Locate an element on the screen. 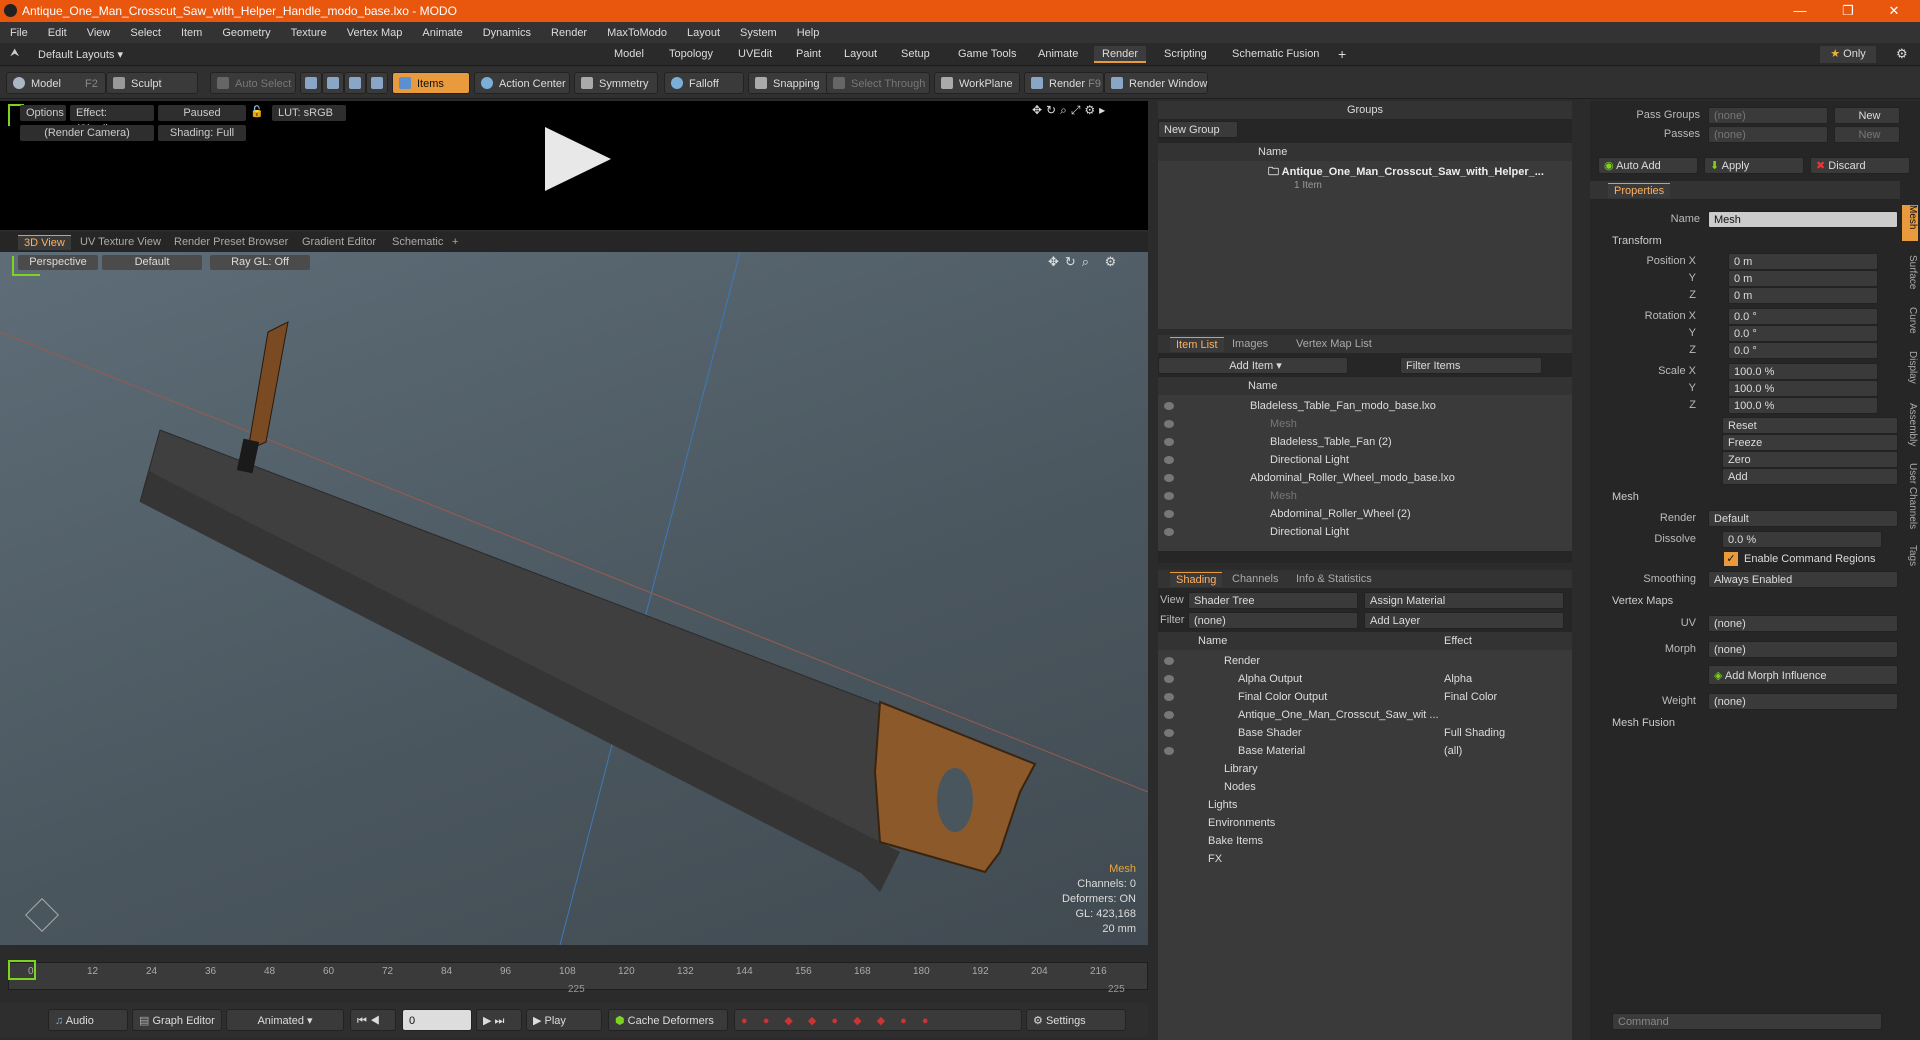 Image resolution: width=1920 pixels, height=1040 pixels. position-x-field: 0 m is located at coordinates (1803, 261).